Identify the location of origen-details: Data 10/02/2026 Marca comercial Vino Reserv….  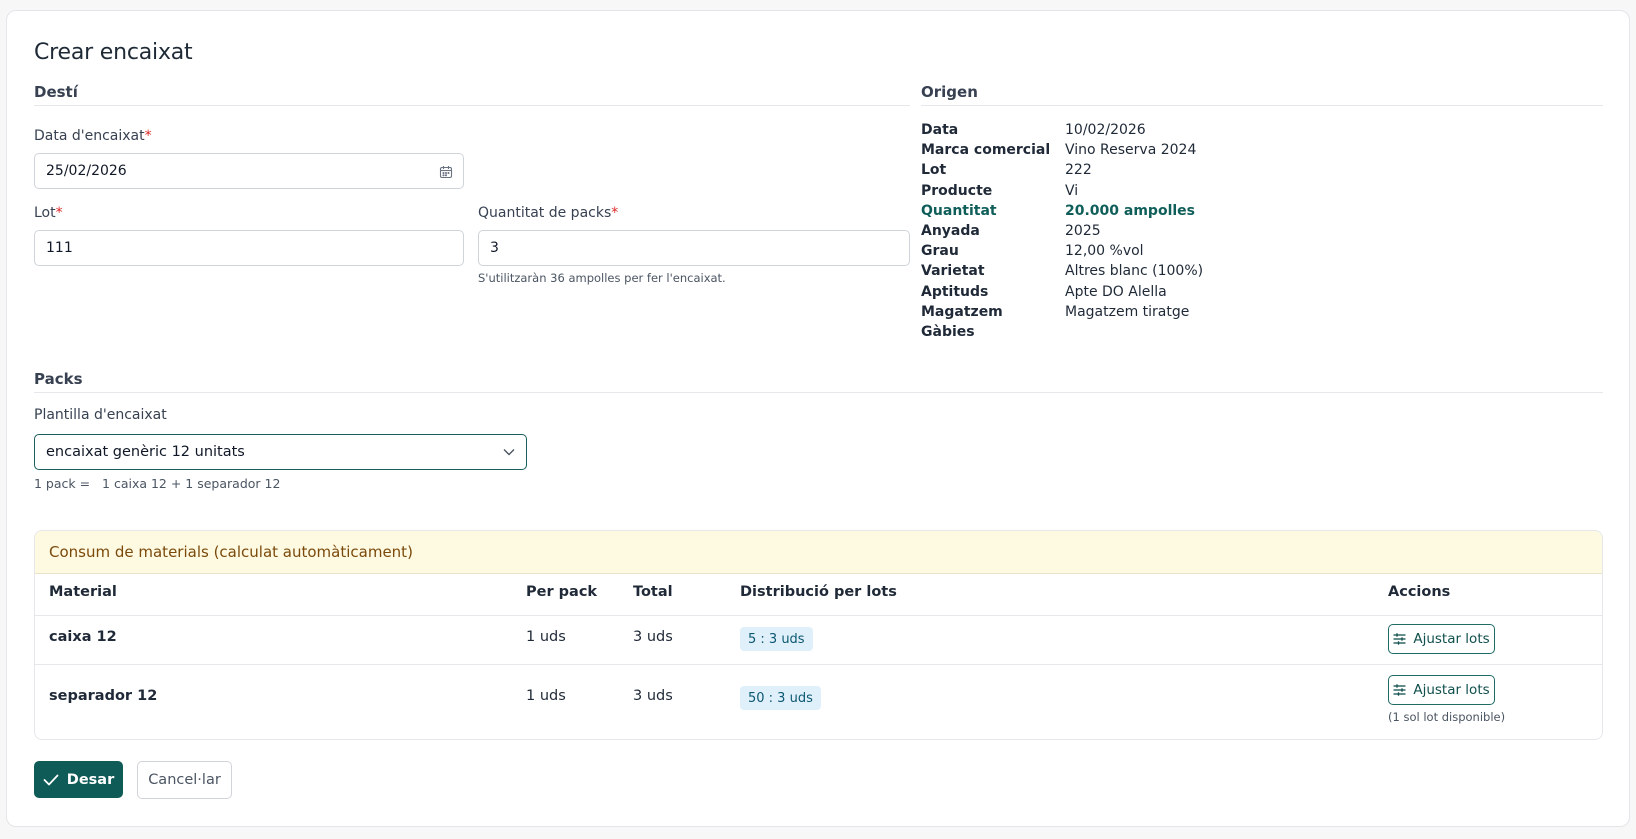
(1131, 231).